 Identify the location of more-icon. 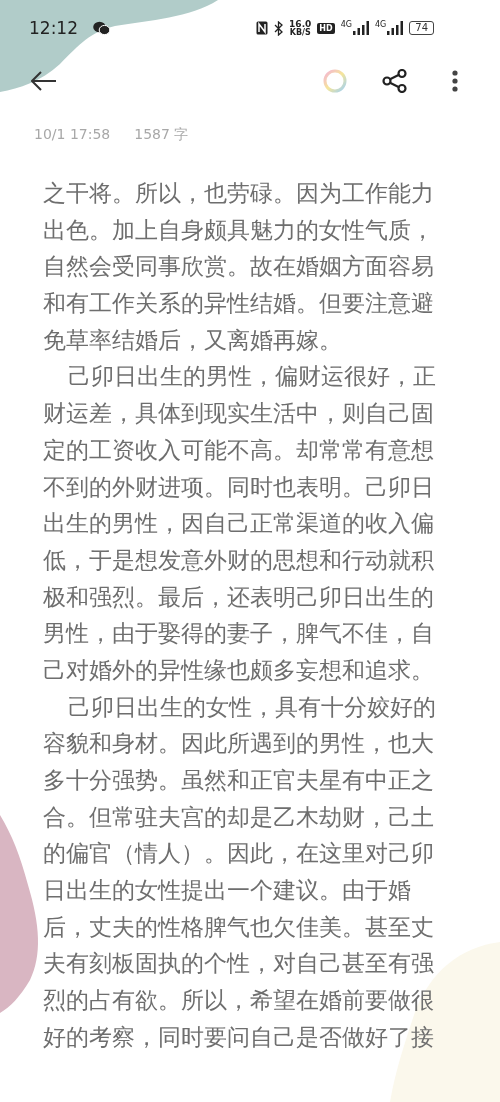
(455, 81).